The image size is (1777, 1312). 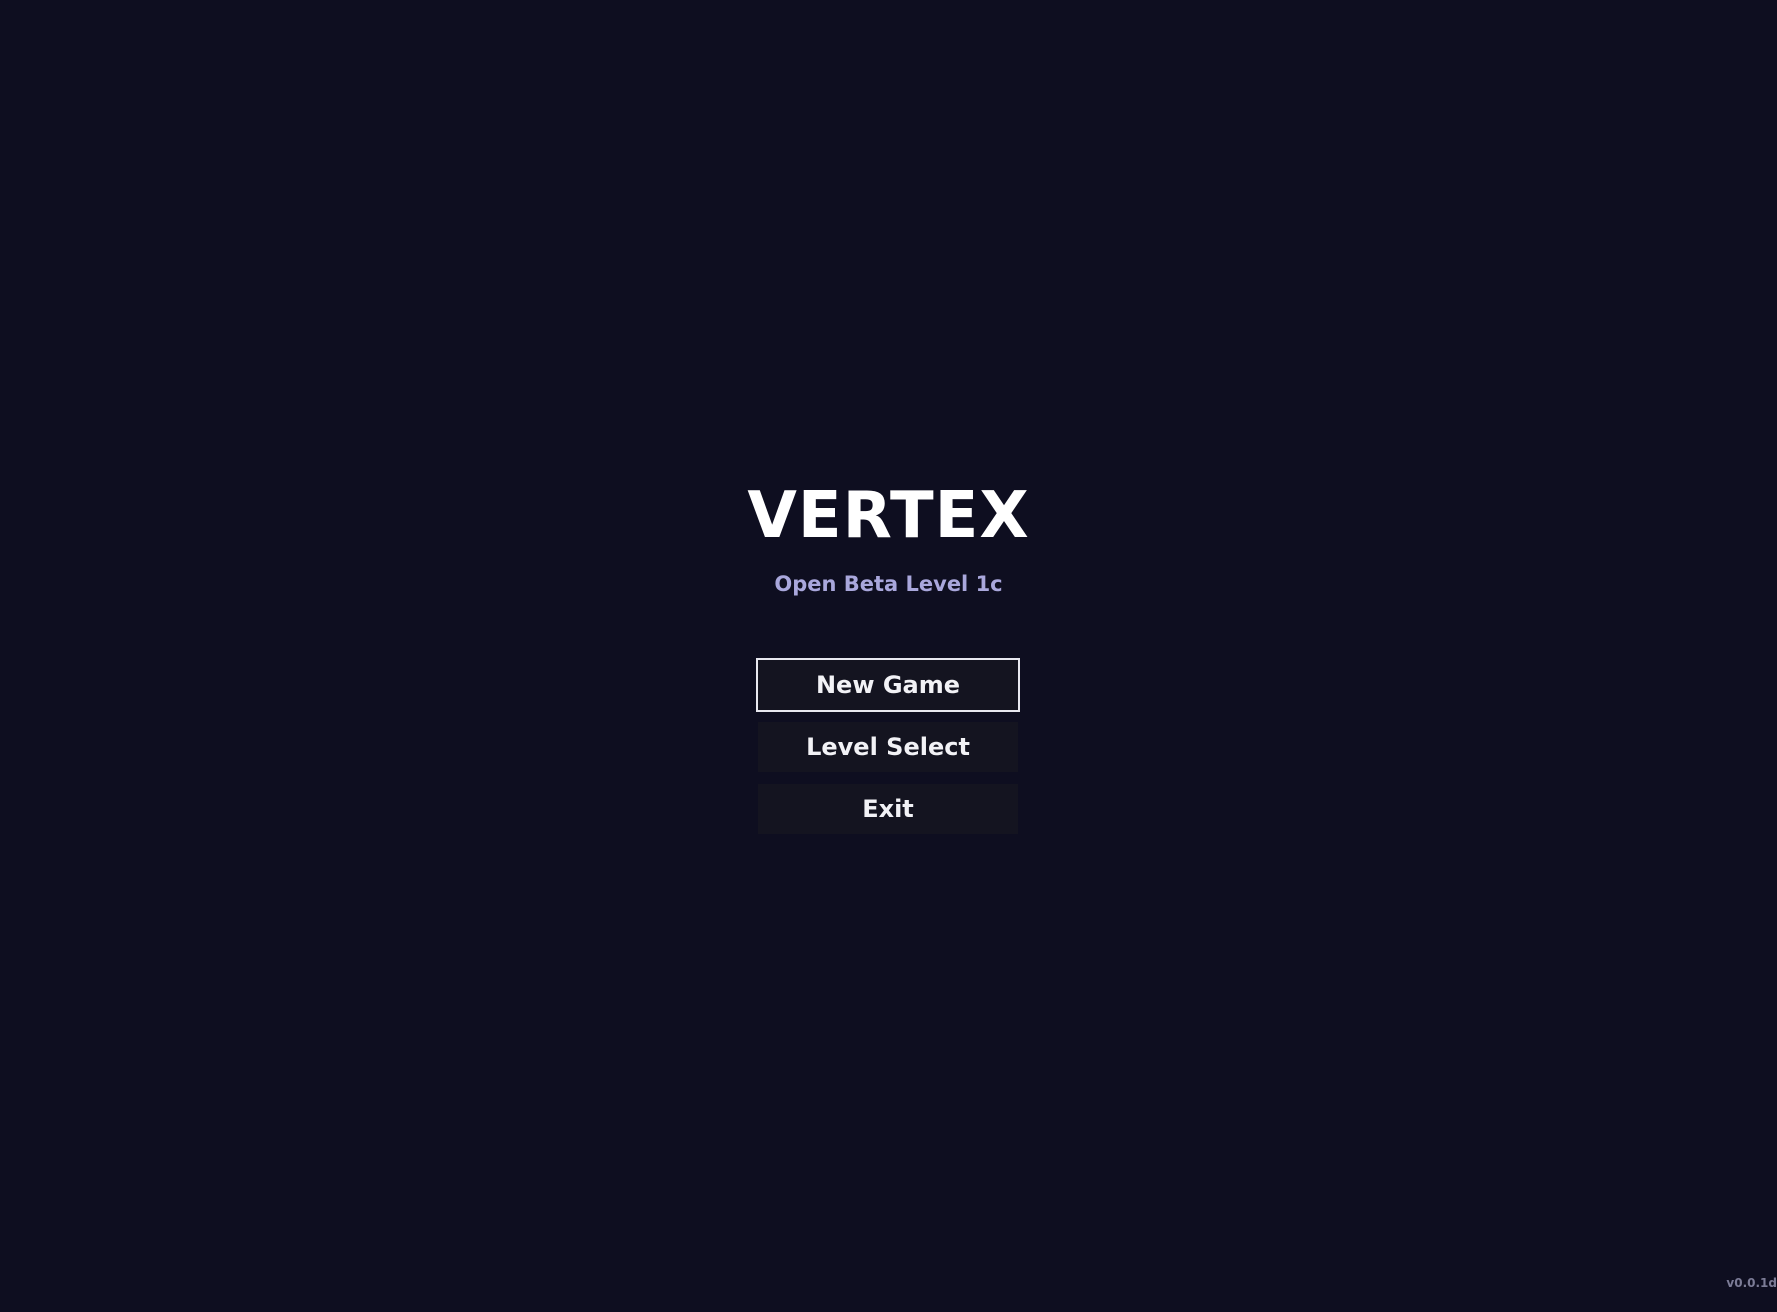 I want to click on game-title: VERTEX, so click(x=888, y=516).